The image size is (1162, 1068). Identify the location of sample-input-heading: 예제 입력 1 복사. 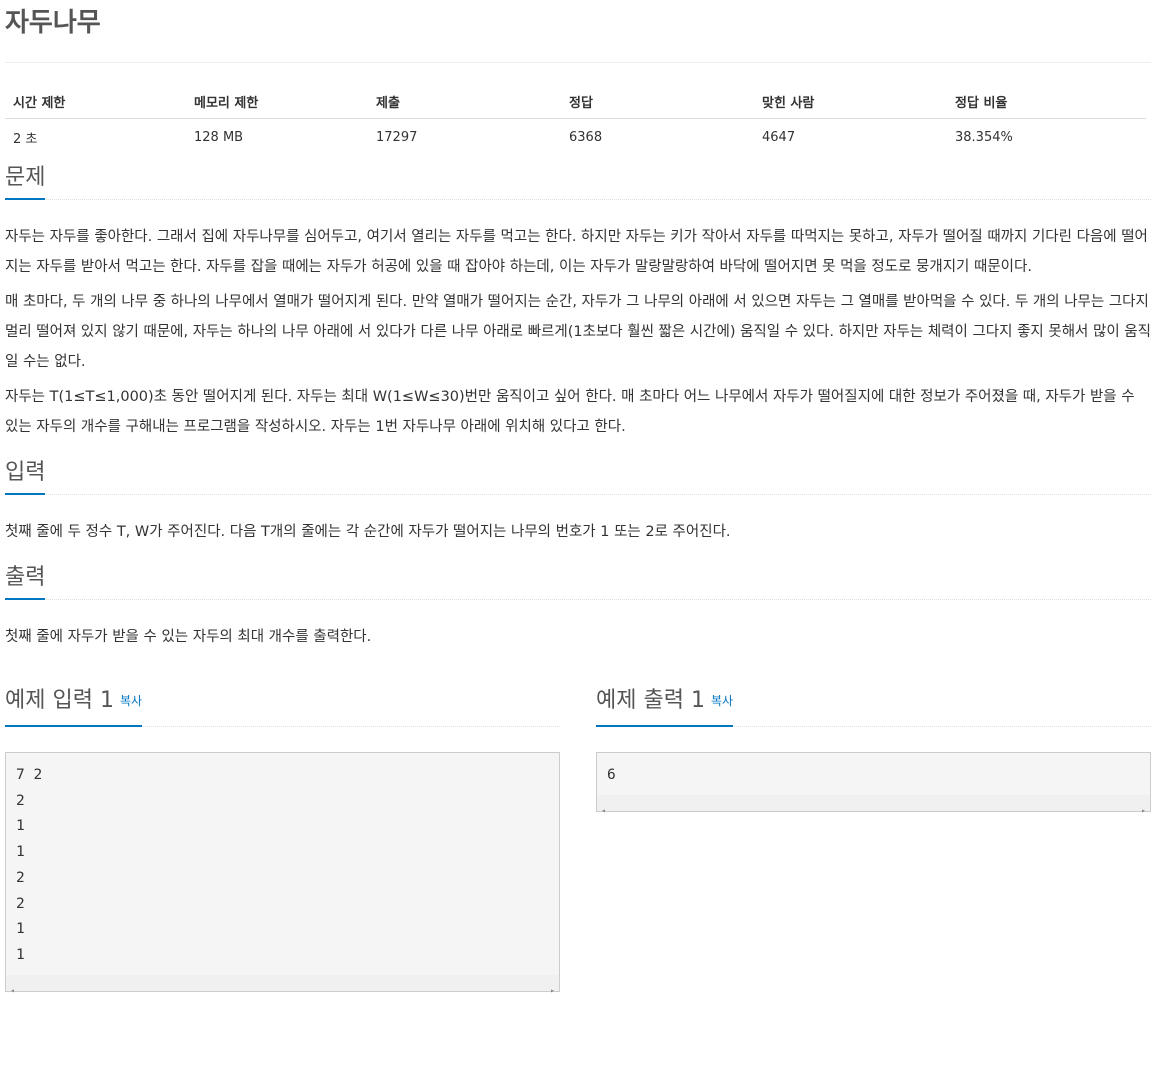
(74, 704).